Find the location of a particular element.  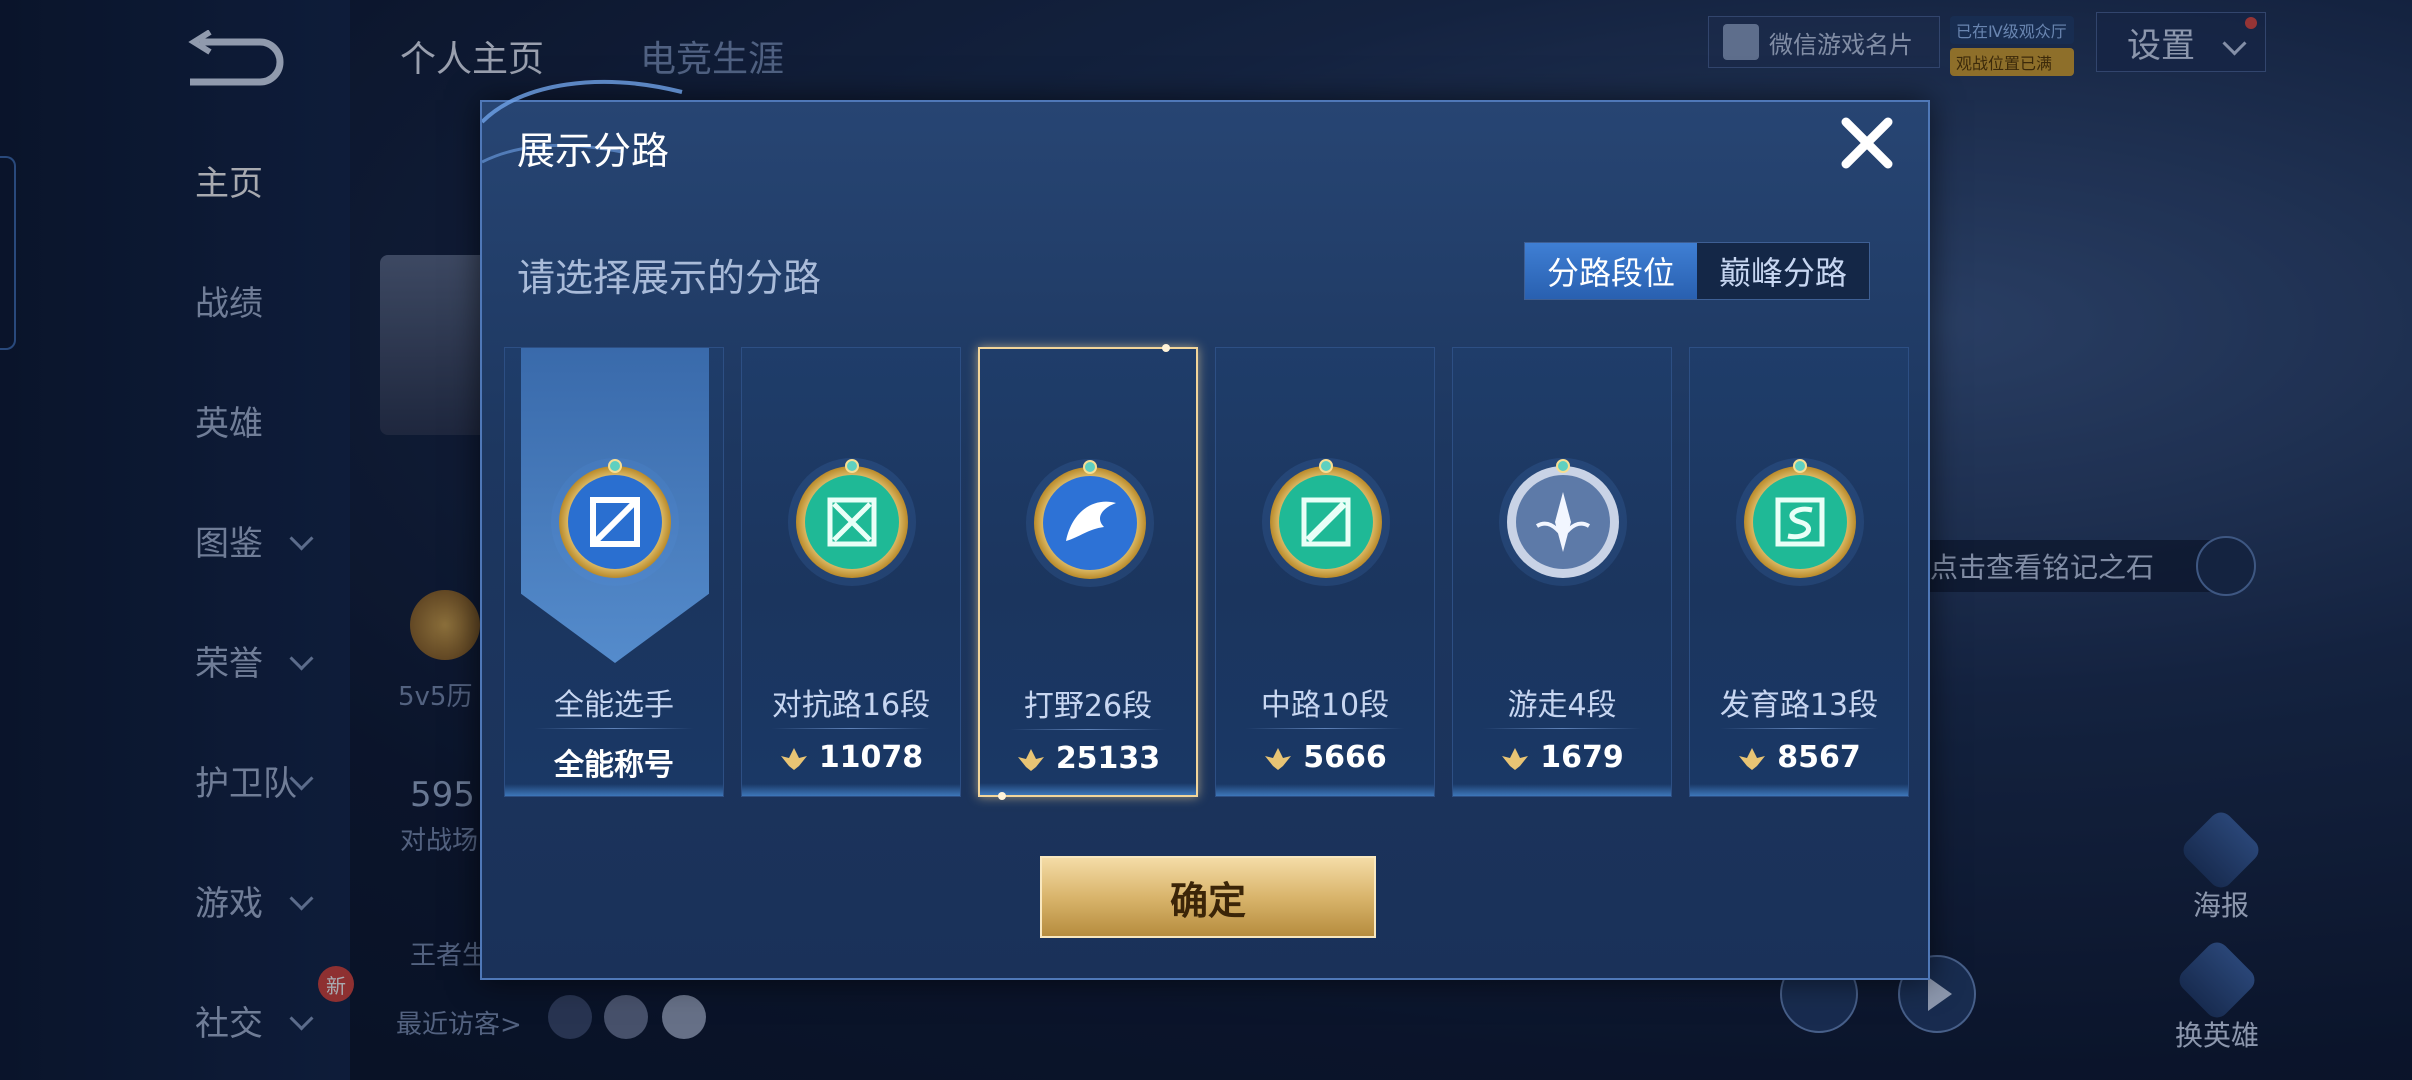

lane-rank-label: 对抗路16段 is located at coordinates (851, 705).